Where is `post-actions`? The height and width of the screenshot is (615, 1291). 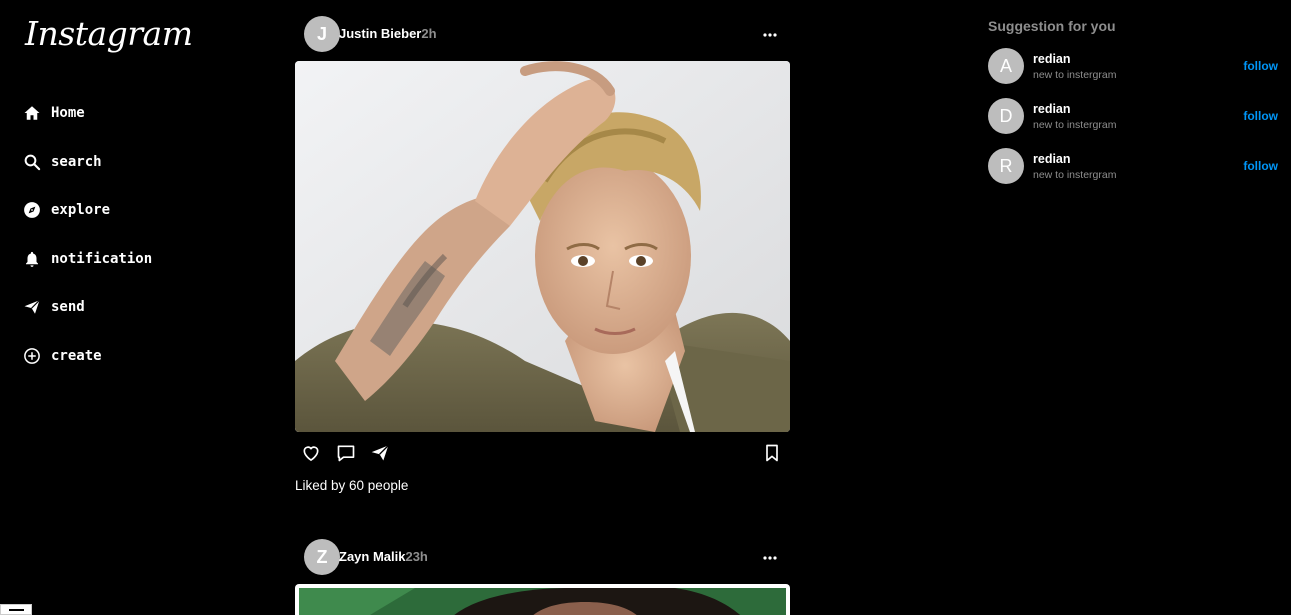
post-actions is located at coordinates (542, 455).